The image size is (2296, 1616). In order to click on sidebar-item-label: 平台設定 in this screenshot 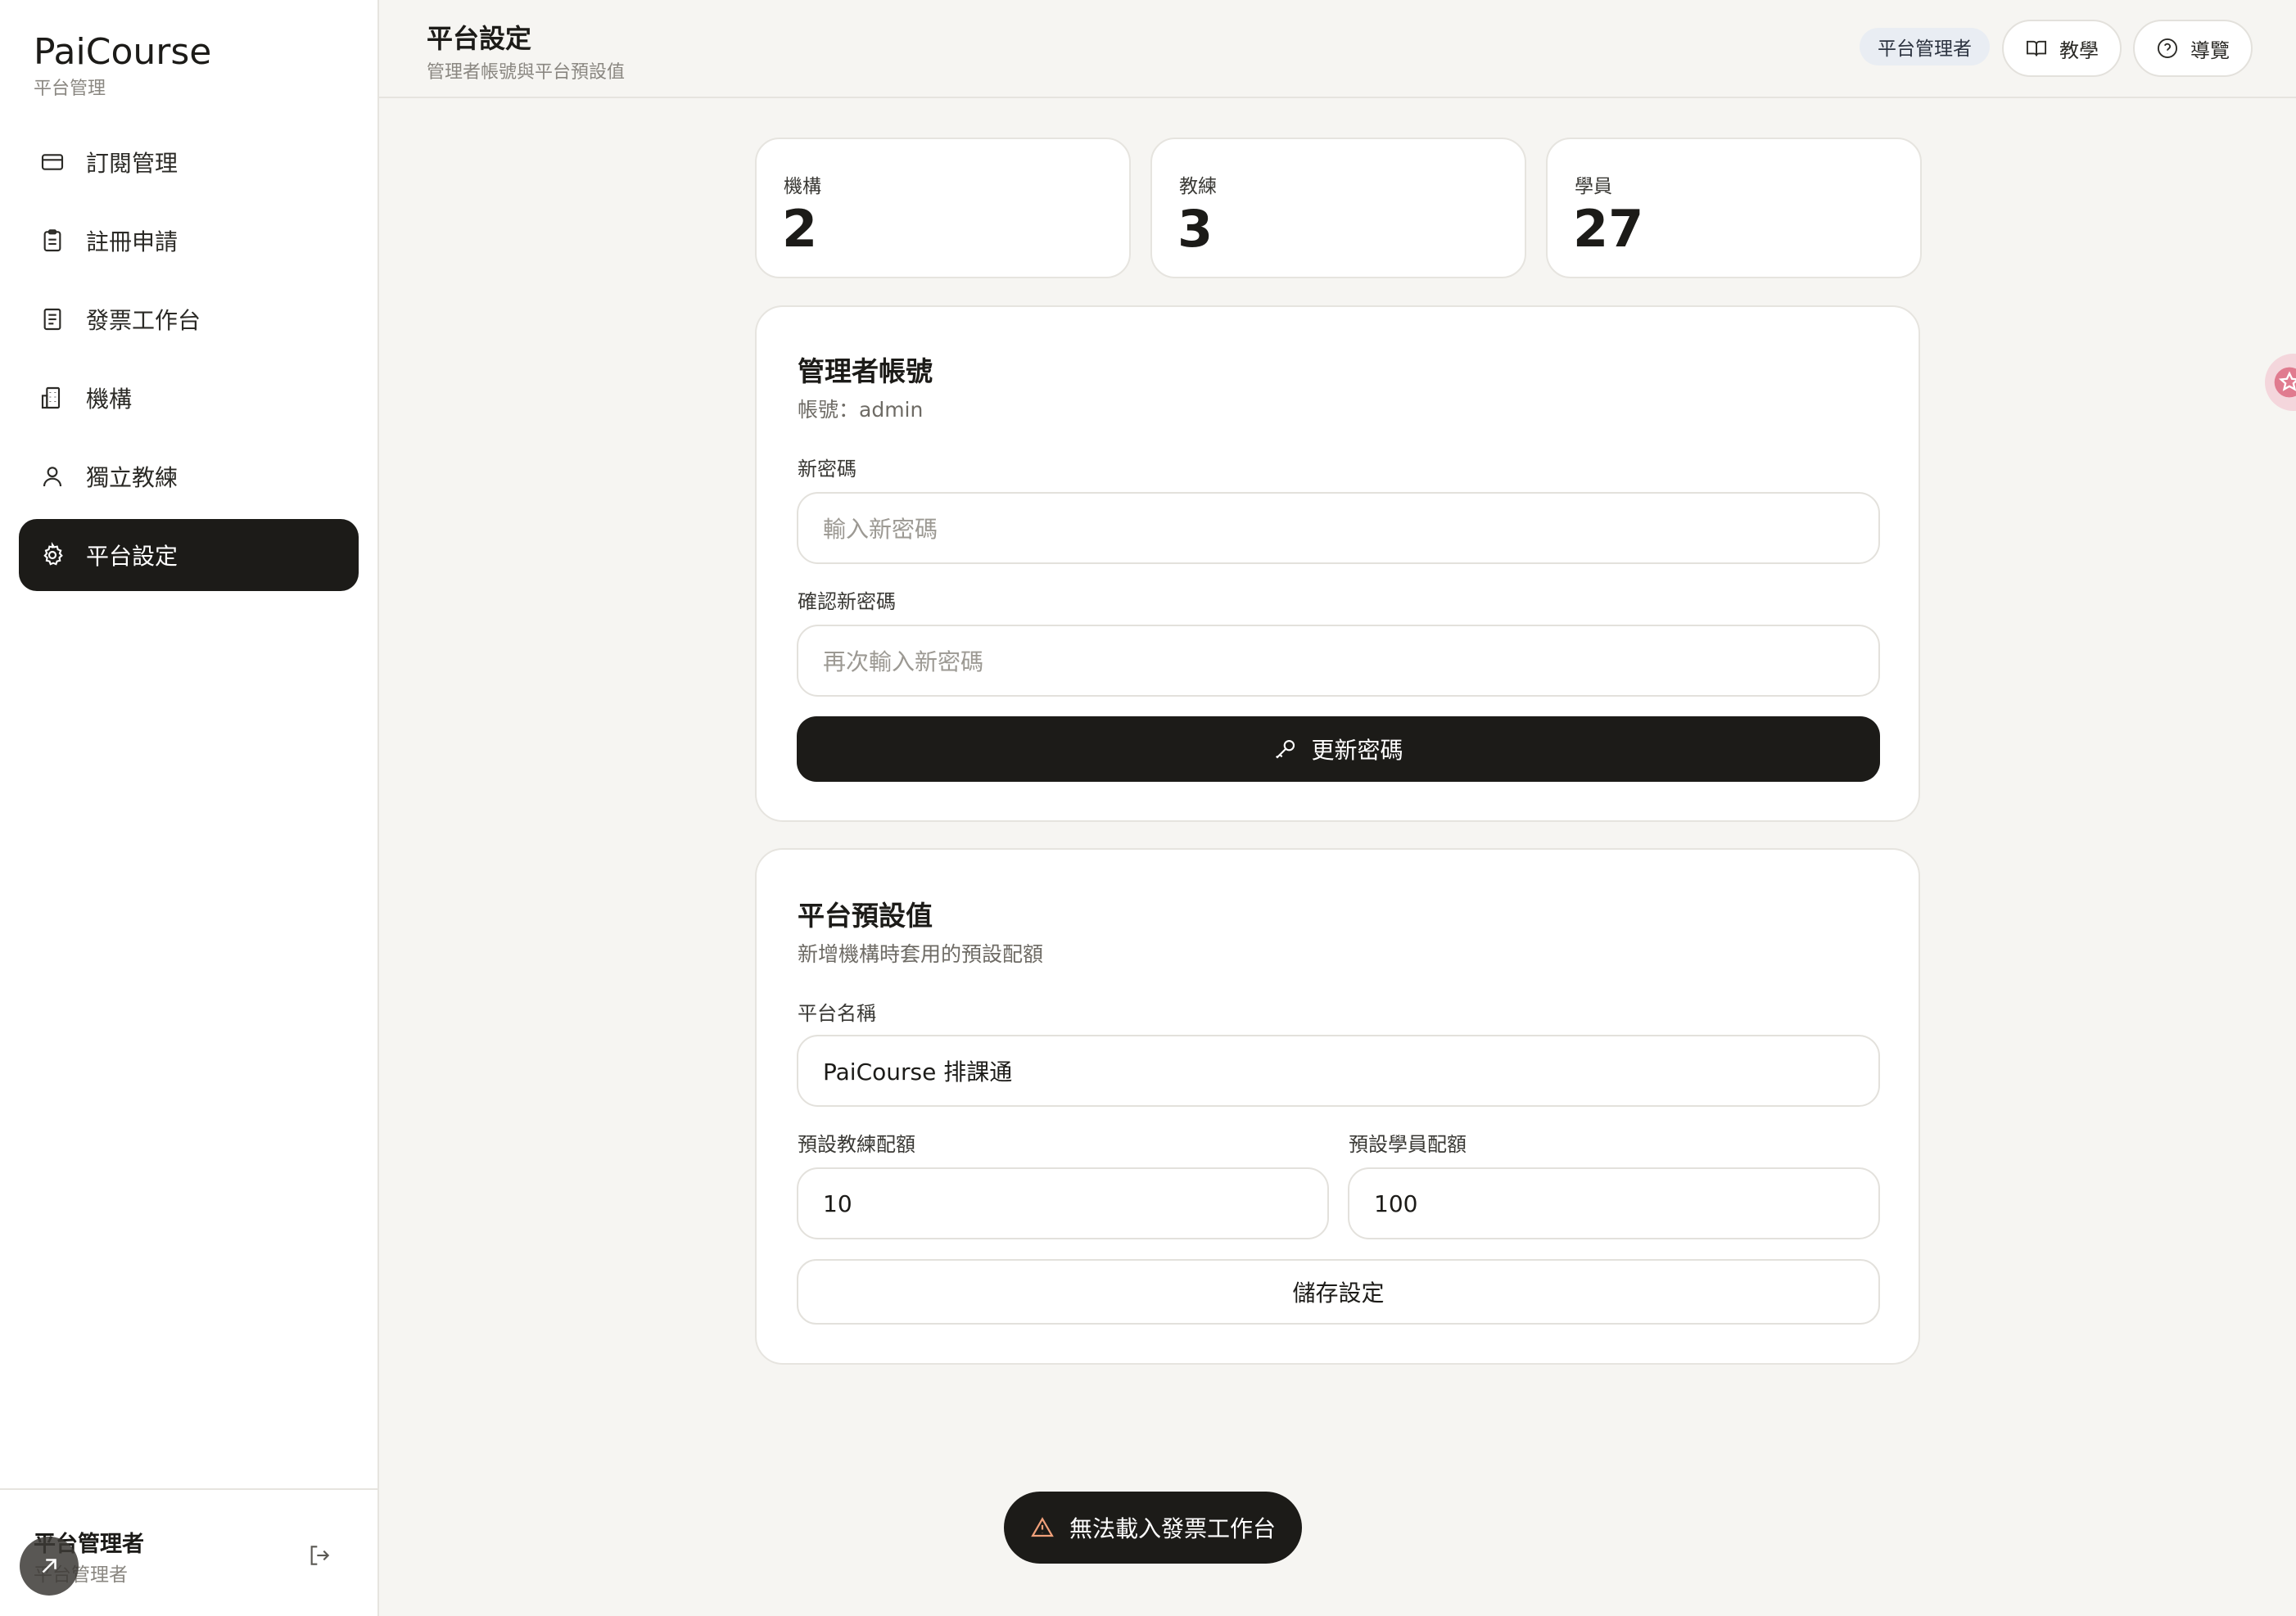, I will do `click(133, 556)`.